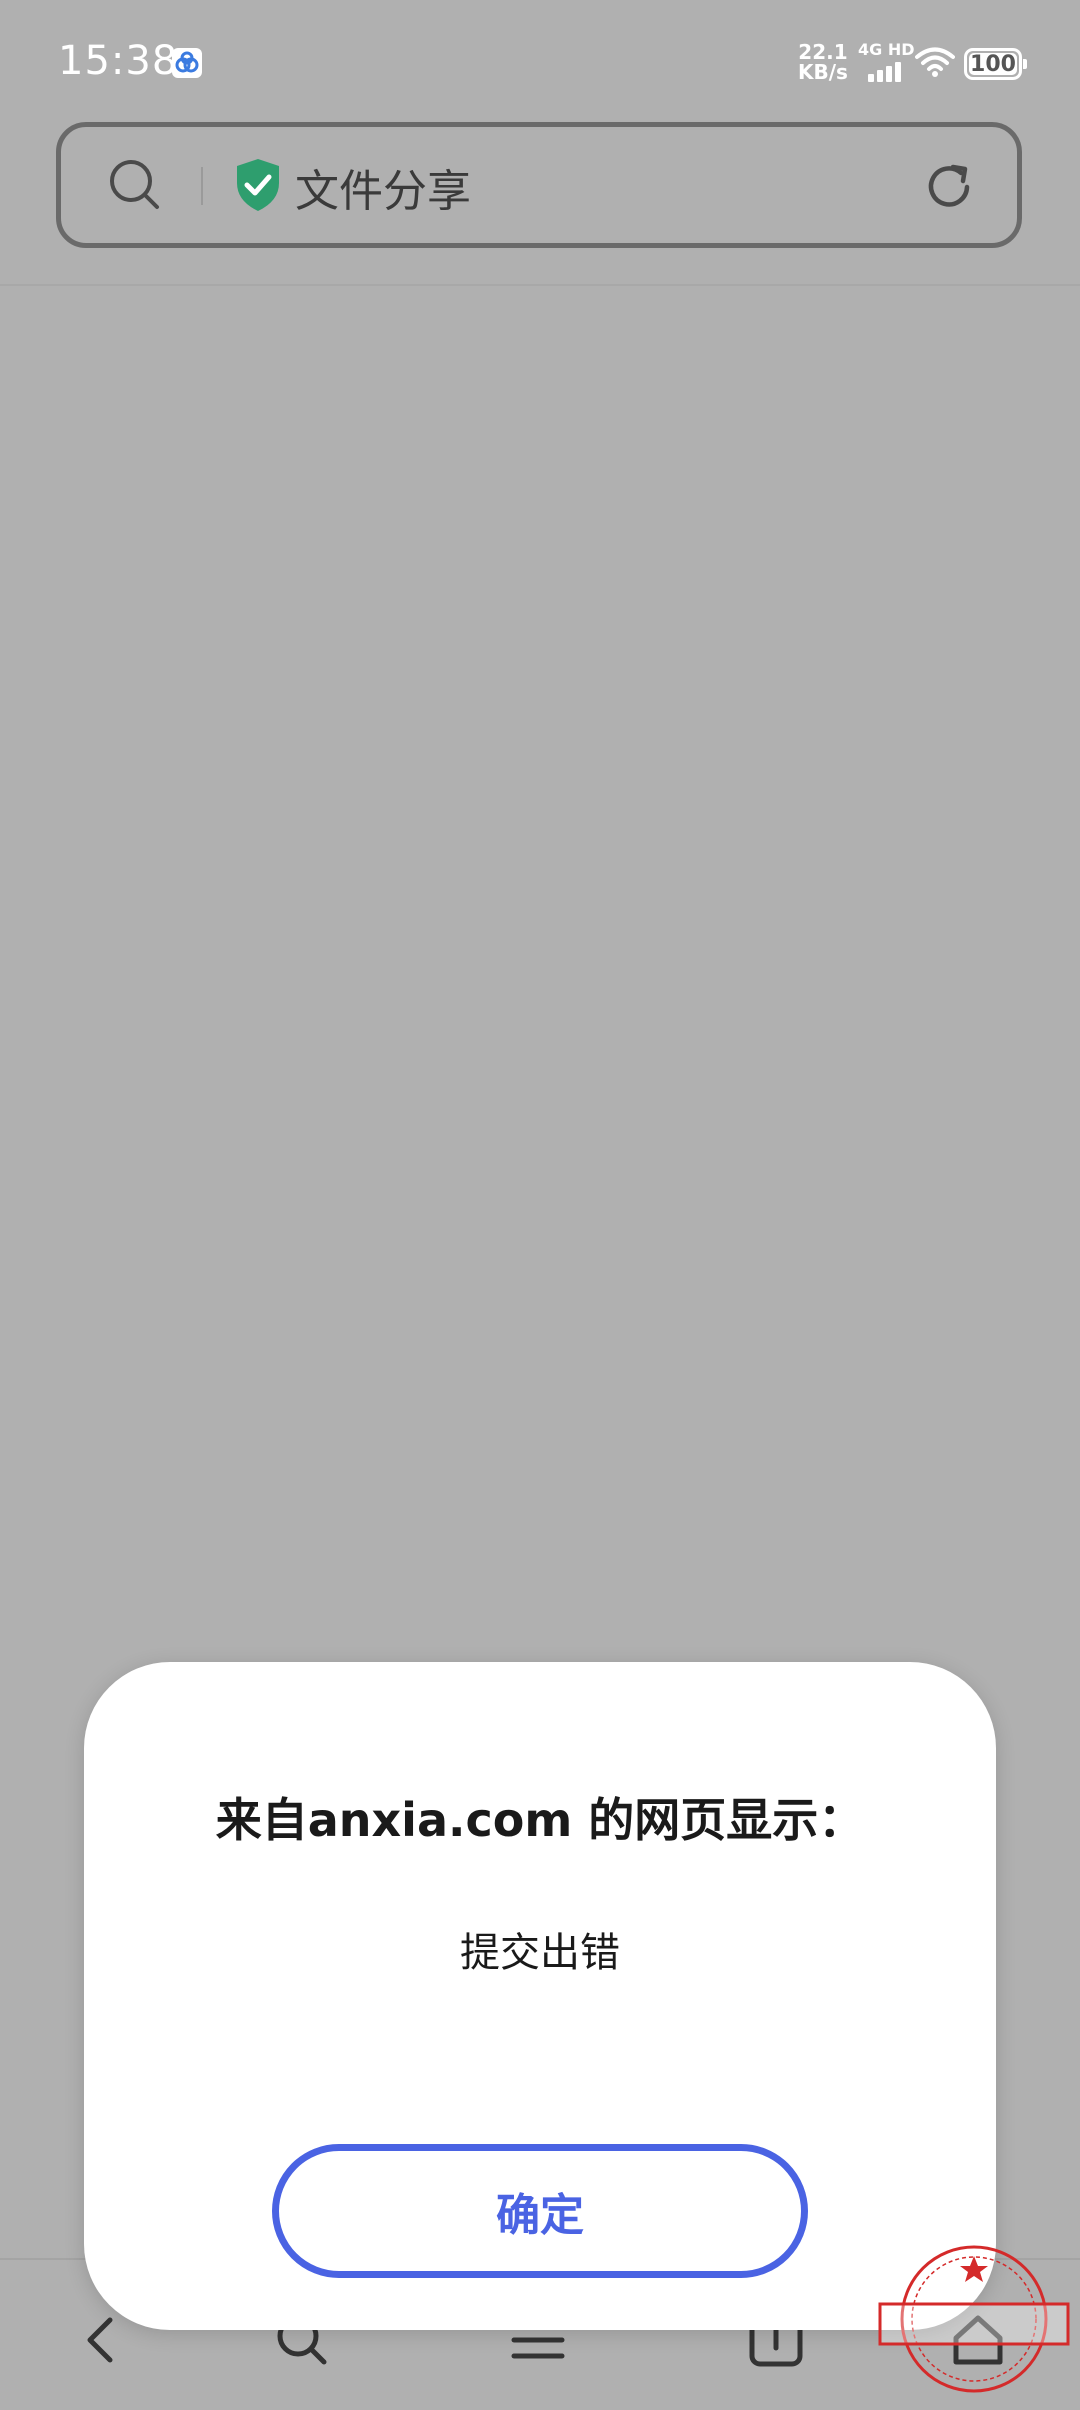 This screenshot has width=1080, height=2410. What do you see at coordinates (823, 52) in the screenshot?
I see `net-speed-value: 22.1` at bounding box center [823, 52].